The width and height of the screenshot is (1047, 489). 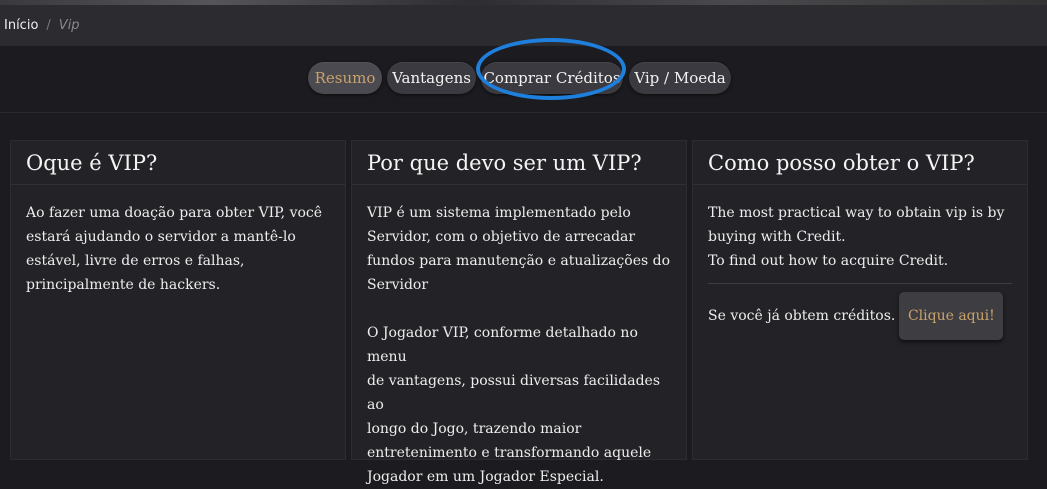 What do you see at coordinates (951, 316) in the screenshot?
I see `click-here-button: Clique aqui!` at bounding box center [951, 316].